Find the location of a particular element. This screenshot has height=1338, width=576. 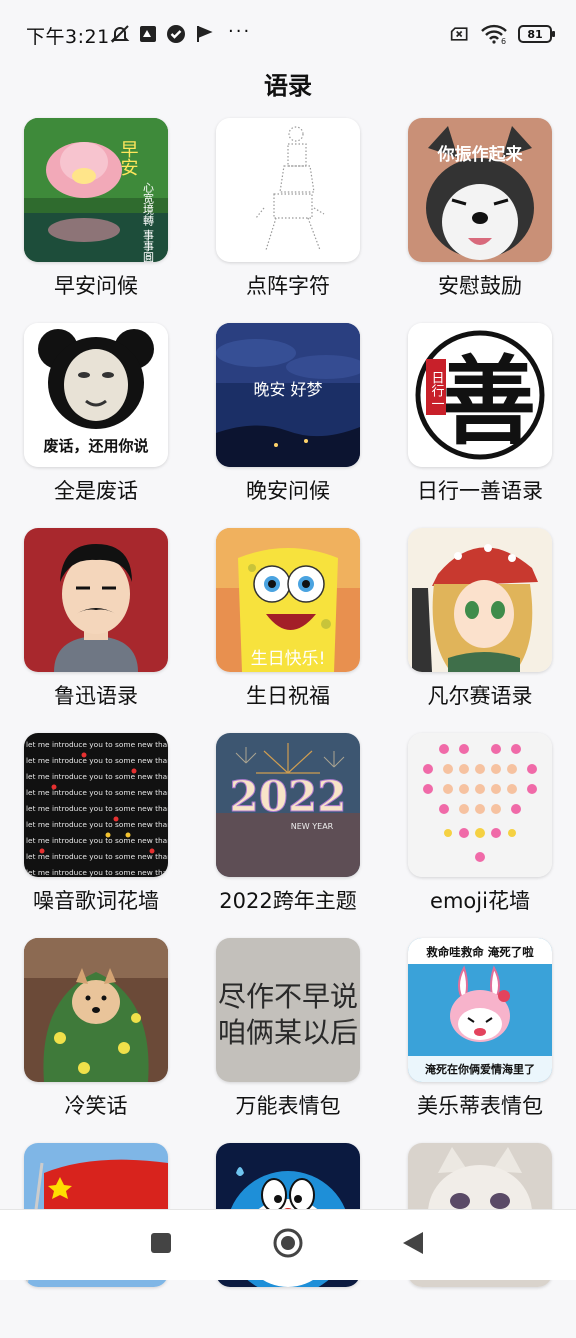

fireworks-2022-thumbnail: 2022 NEW YEAR is located at coordinates (288, 805).